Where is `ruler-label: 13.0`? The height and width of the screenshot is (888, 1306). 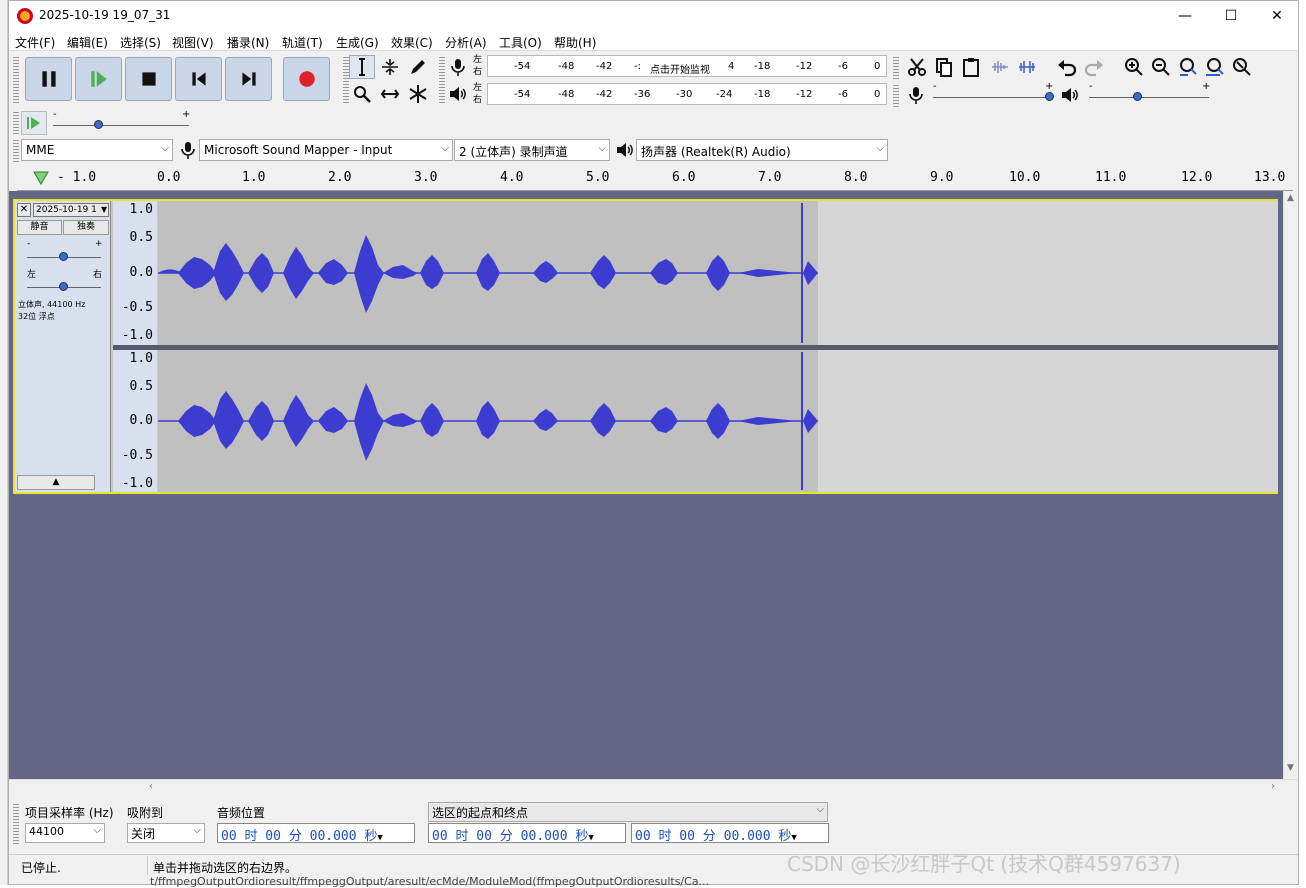 ruler-label: 13.0 is located at coordinates (1270, 177).